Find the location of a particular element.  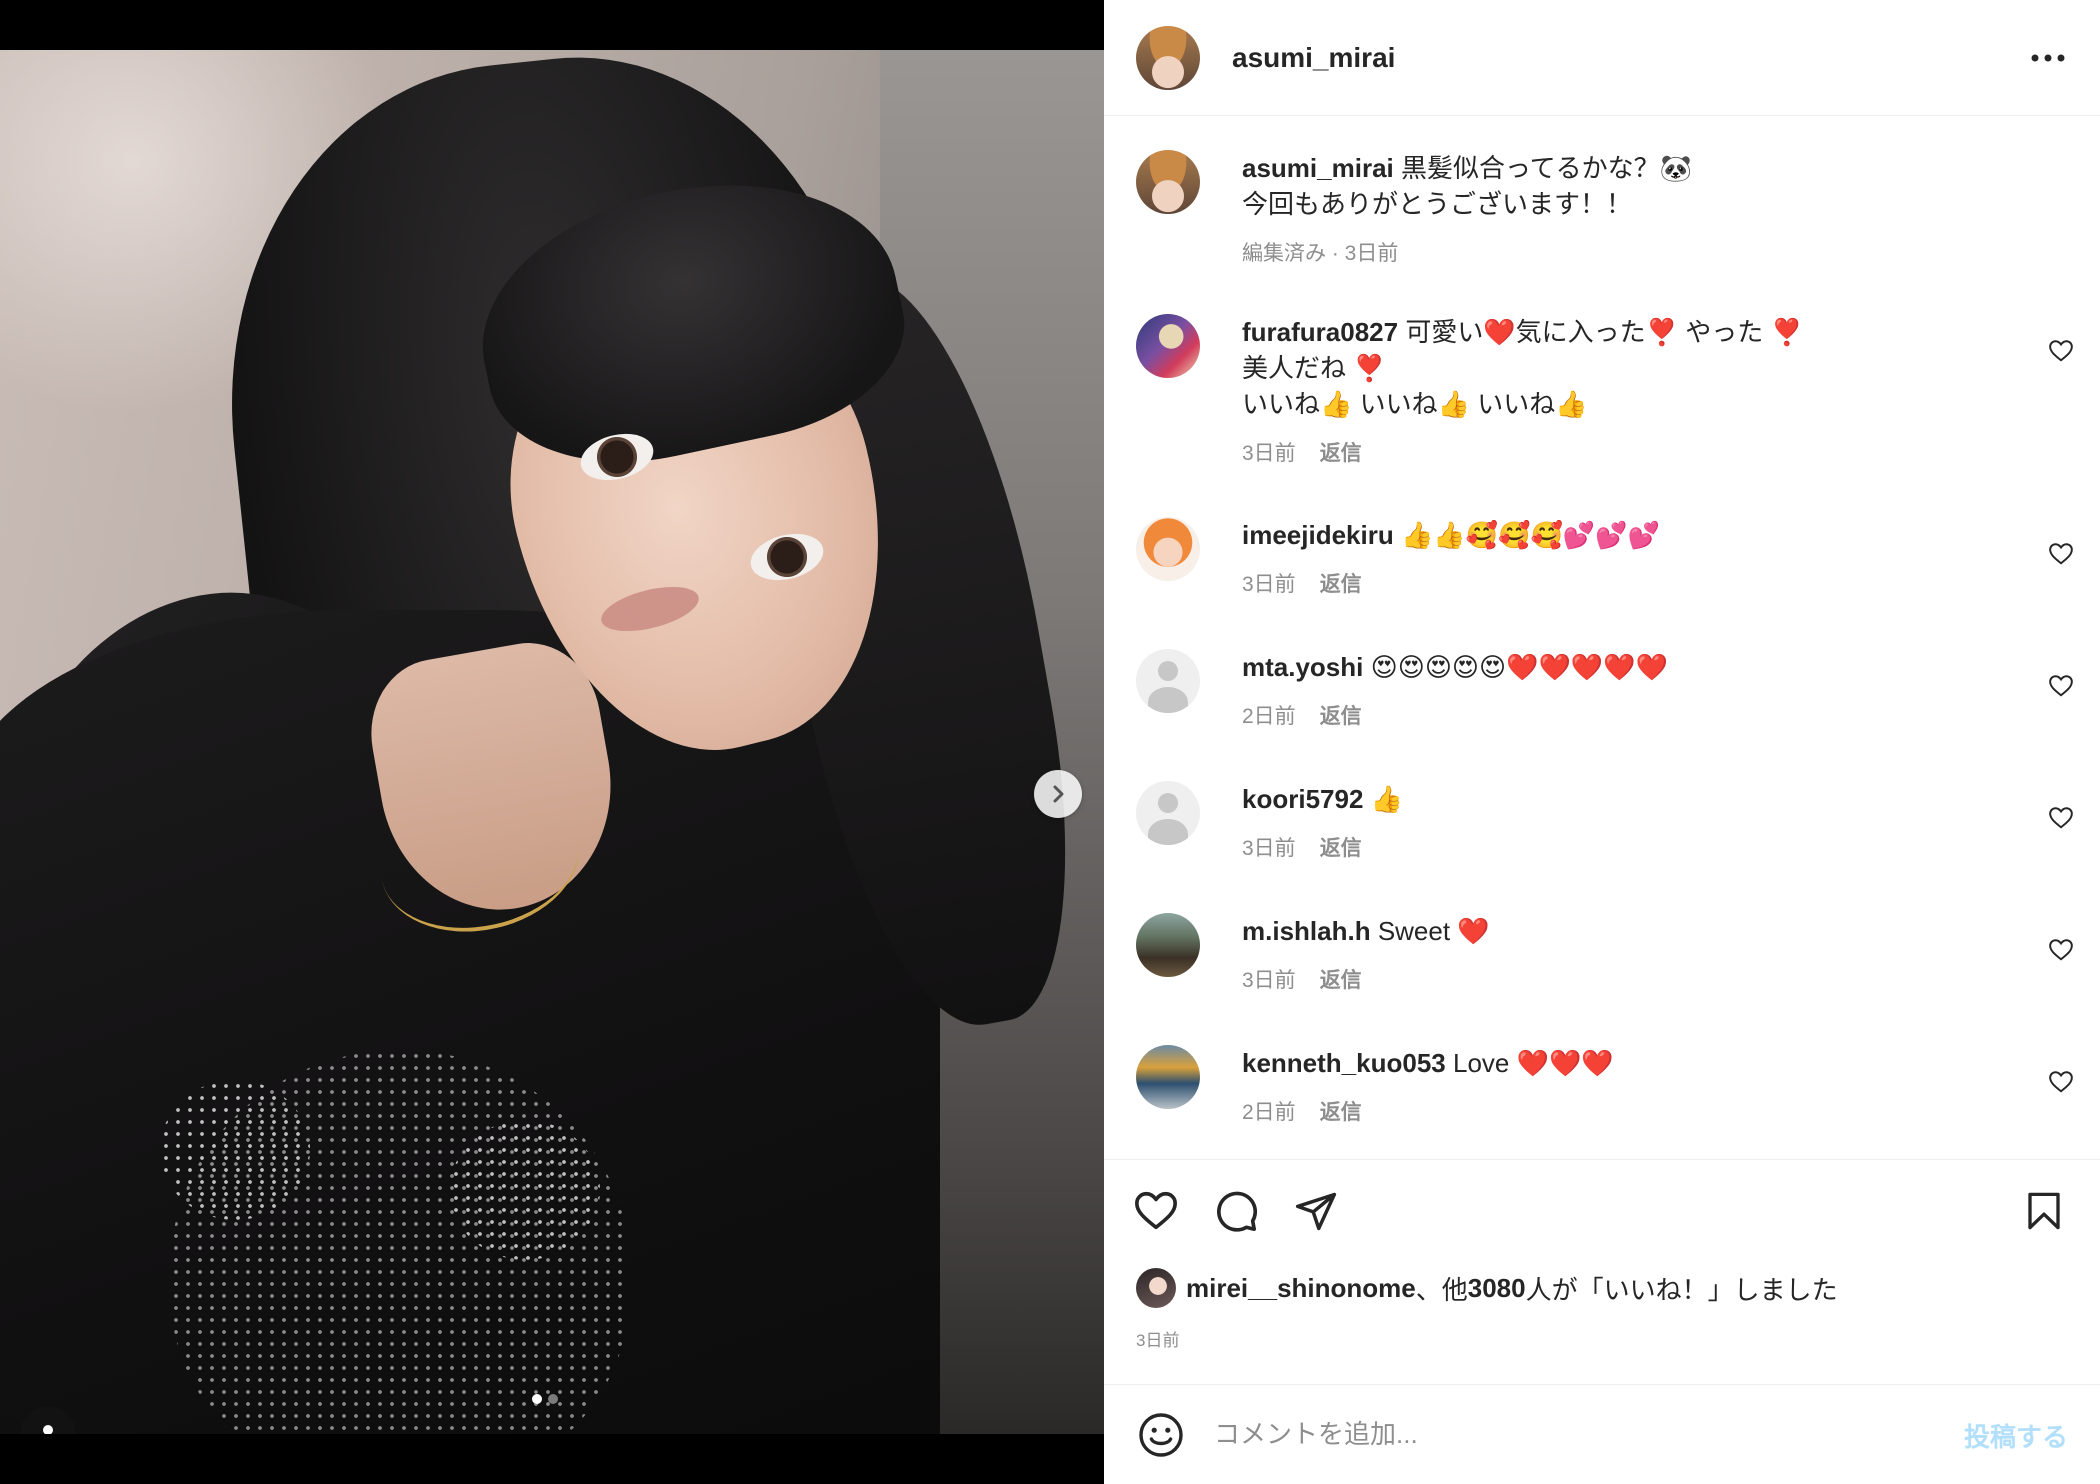

more-horizontal-icon is located at coordinates (2048, 58).